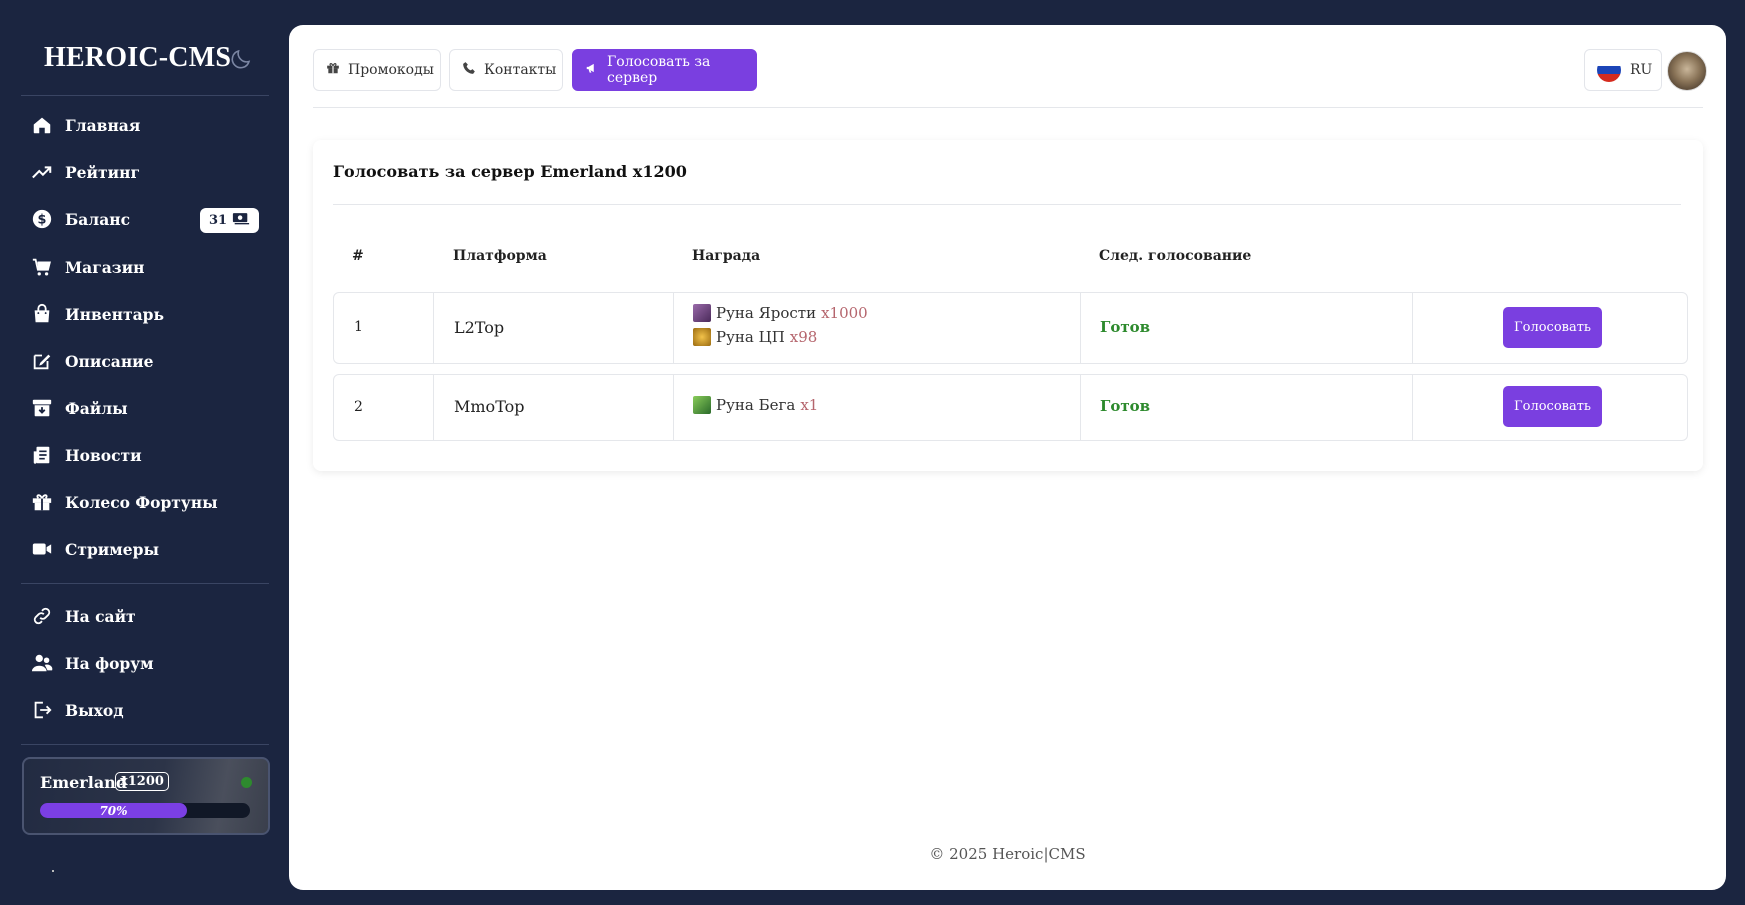 The image size is (1745, 905). I want to click on contacts-button: Контакты, so click(506, 70).